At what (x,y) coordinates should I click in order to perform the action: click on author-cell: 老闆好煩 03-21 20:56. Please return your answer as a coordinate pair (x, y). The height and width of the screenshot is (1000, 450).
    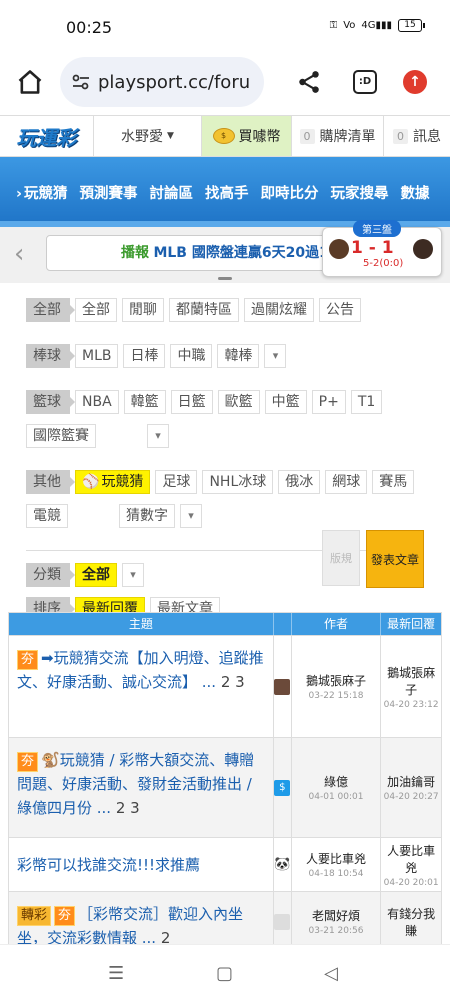
    Looking at the image, I should click on (337, 921).